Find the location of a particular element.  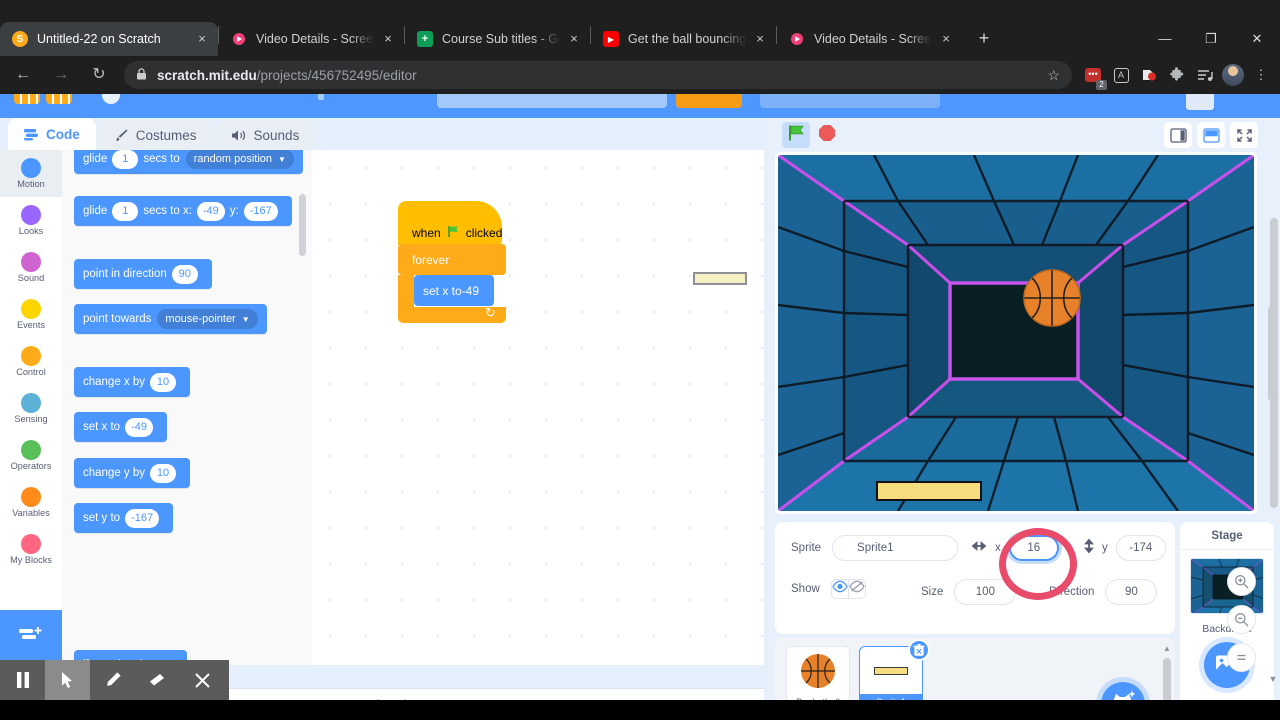

project-title-input is located at coordinates (552, 101).